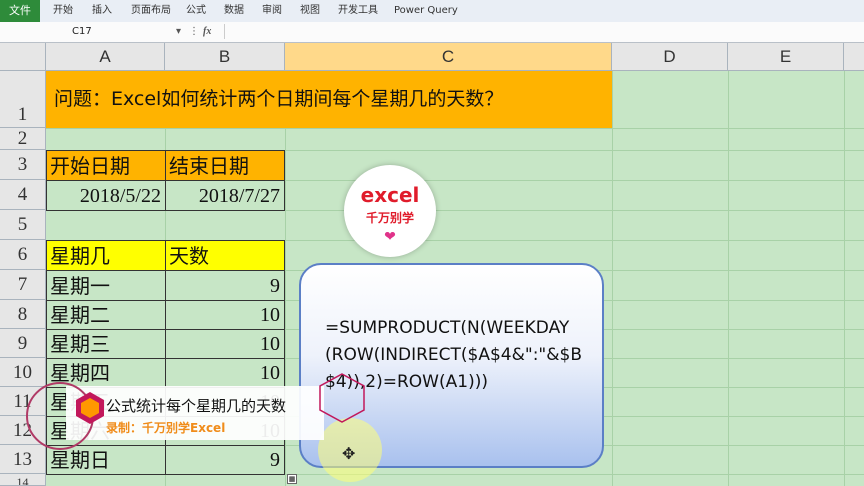 The width and height of the screenshot is (864, 486). What do you see at coordinates (225, 57) in the screenshot?
I see `column-header-b: B` at bounding box center [225, 57].